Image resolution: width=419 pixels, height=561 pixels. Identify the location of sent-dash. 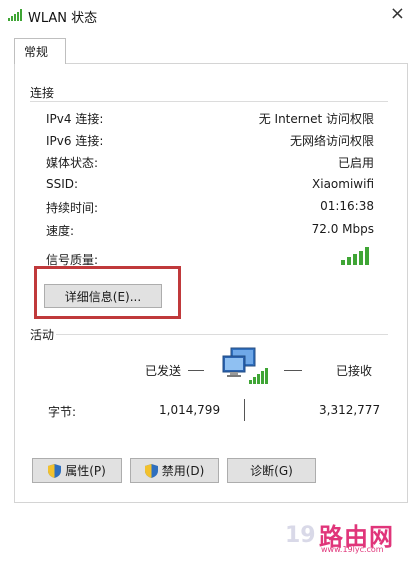
(196, 370).